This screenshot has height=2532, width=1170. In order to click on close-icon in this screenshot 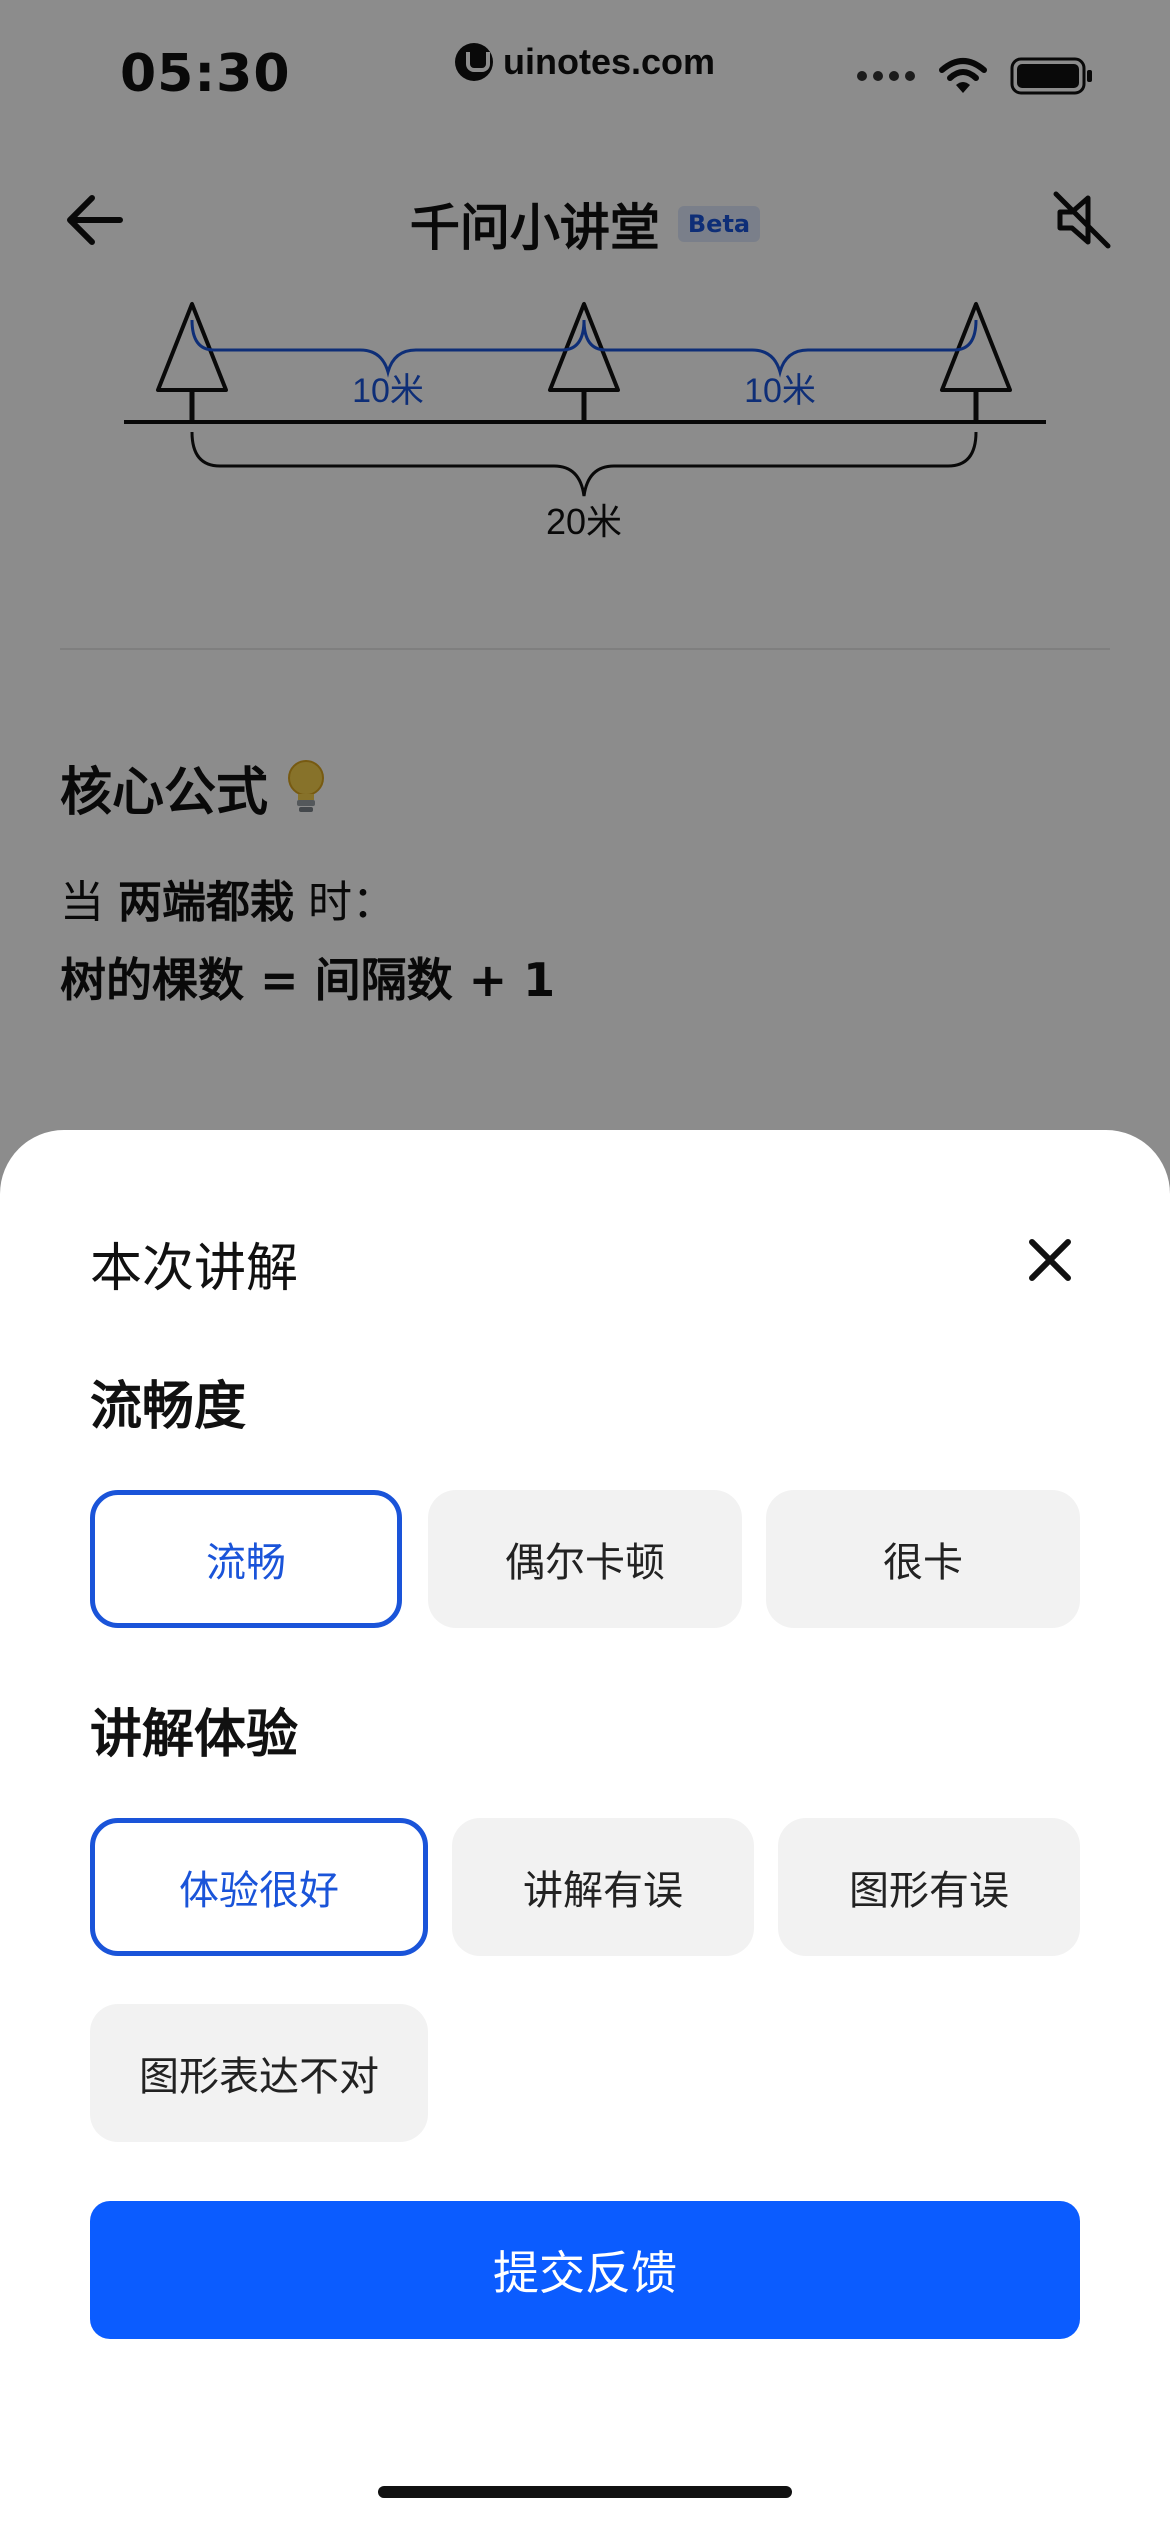, I will do `click(1050, 1260)`.